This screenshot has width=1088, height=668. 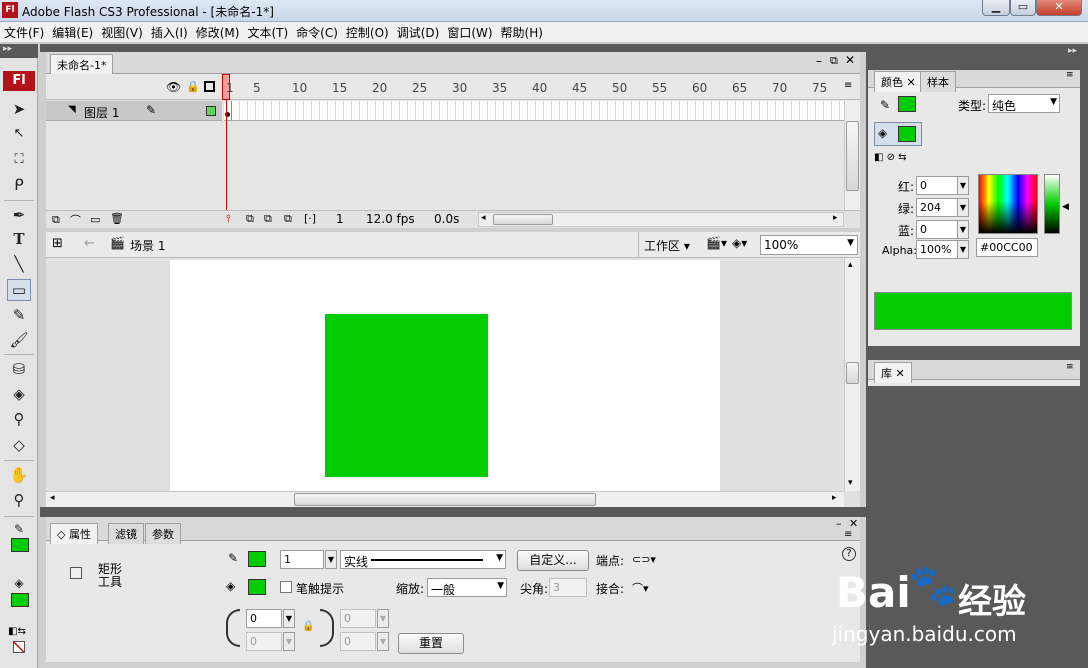 I want to click on props-menu-icon: ≡, so click(x=848, y=534).